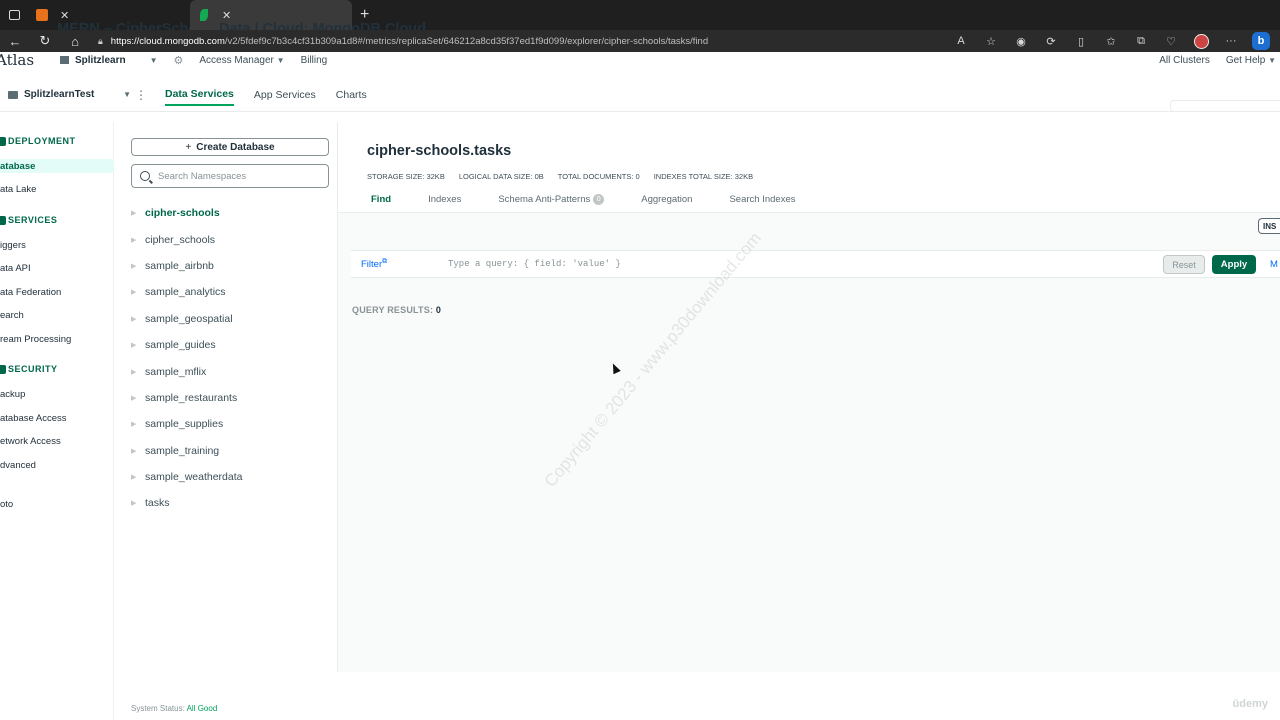 The width and height of the screenshot is (1280, 720). I want to click on global-search-input, so click(1225, 106).